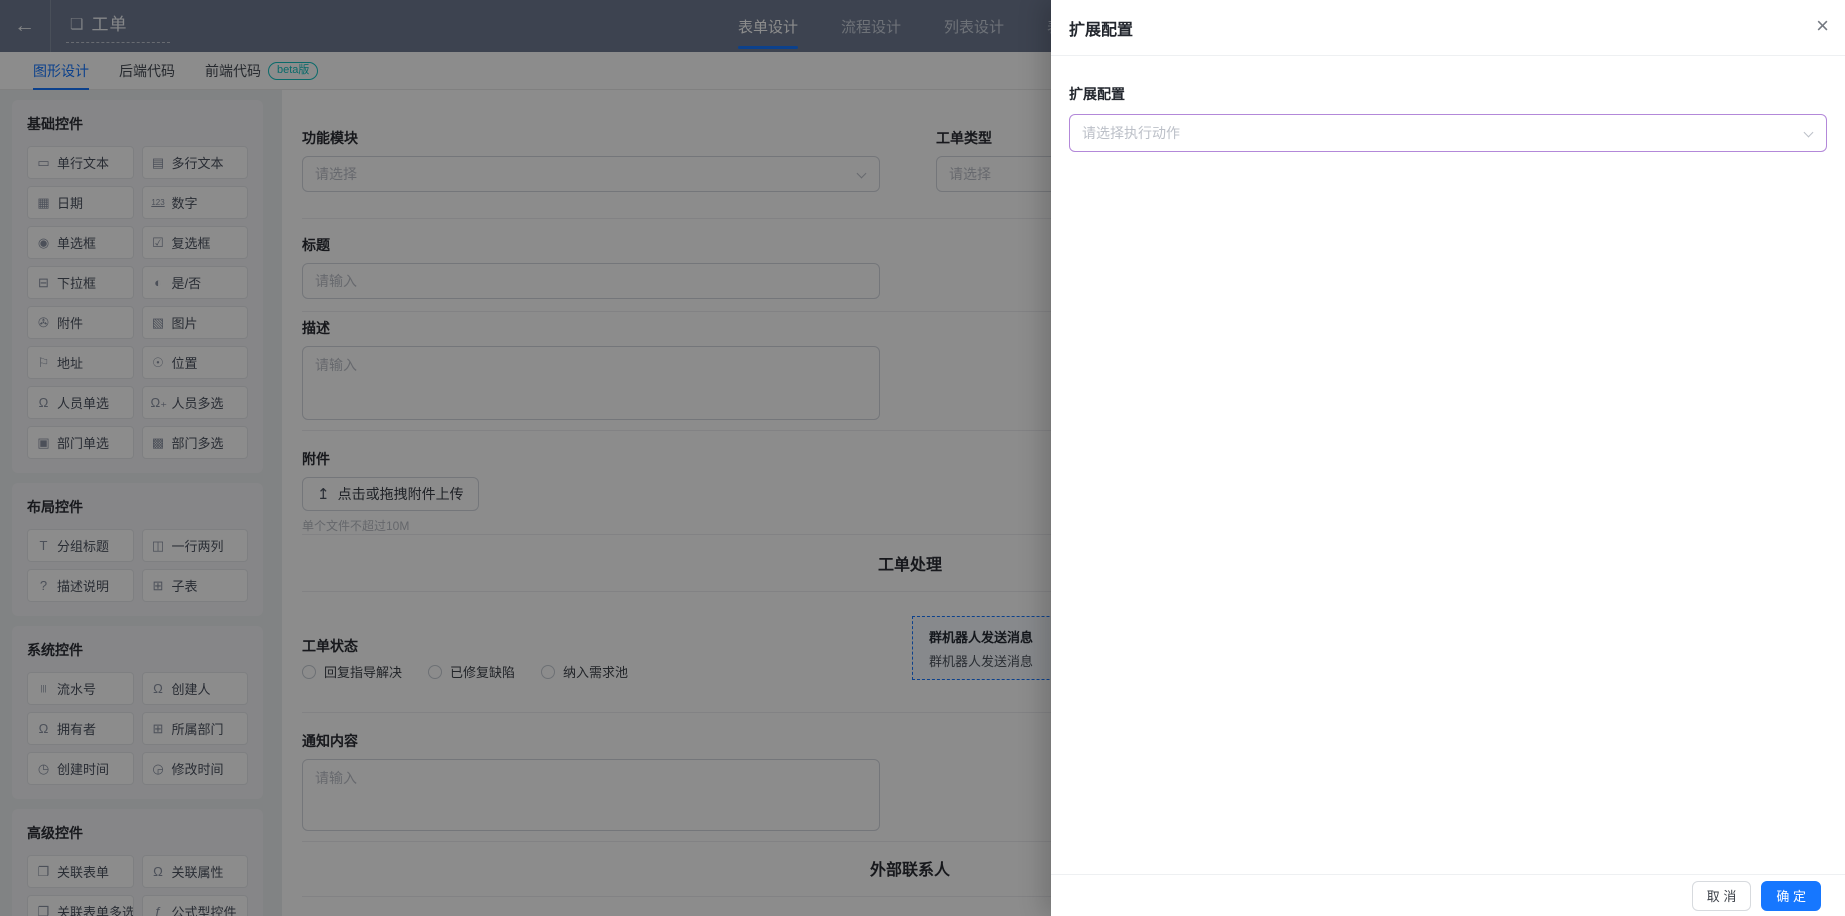 The height and width of the screenshot is (916, 1845). Describe the element at coordinates (1448, 895) in the screenshot. I see `drawer-footer: 取 消 确 定` at that location.